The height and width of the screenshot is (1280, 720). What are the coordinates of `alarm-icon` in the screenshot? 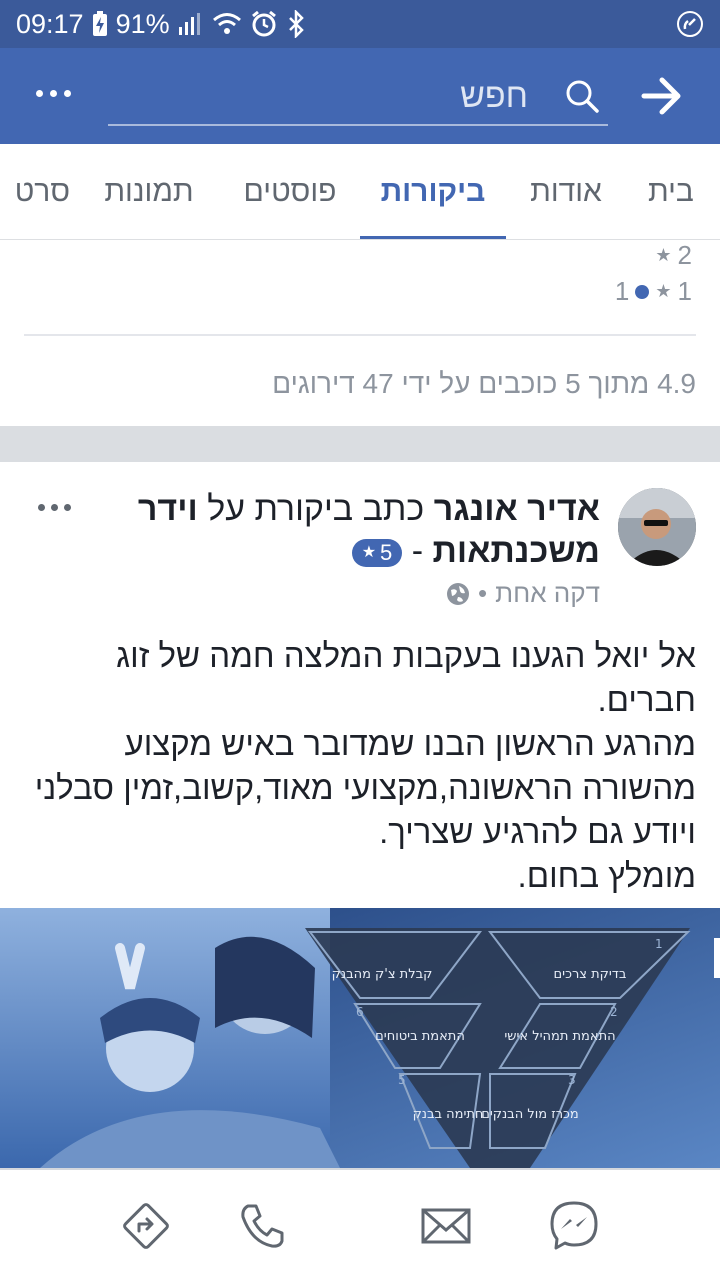 It's located at (264, 24).